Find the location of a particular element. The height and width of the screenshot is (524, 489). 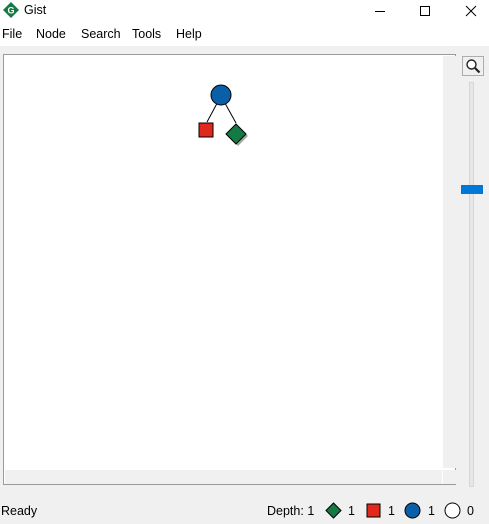

open-circle-icon is located at coordinates (452, 510).